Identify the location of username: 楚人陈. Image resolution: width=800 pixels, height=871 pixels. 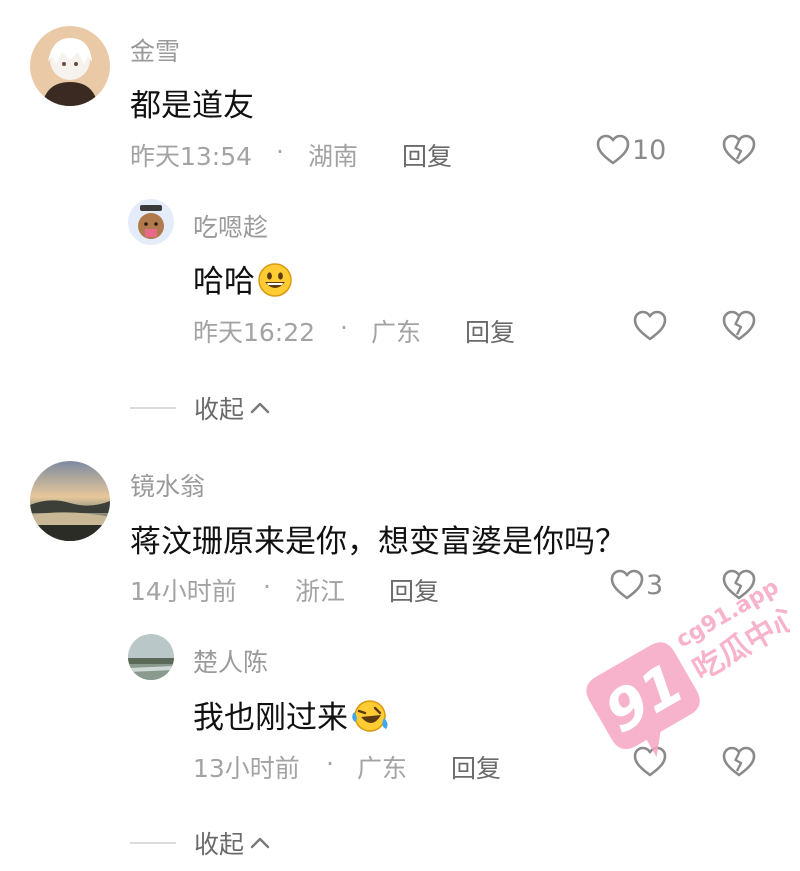
(230, 661).